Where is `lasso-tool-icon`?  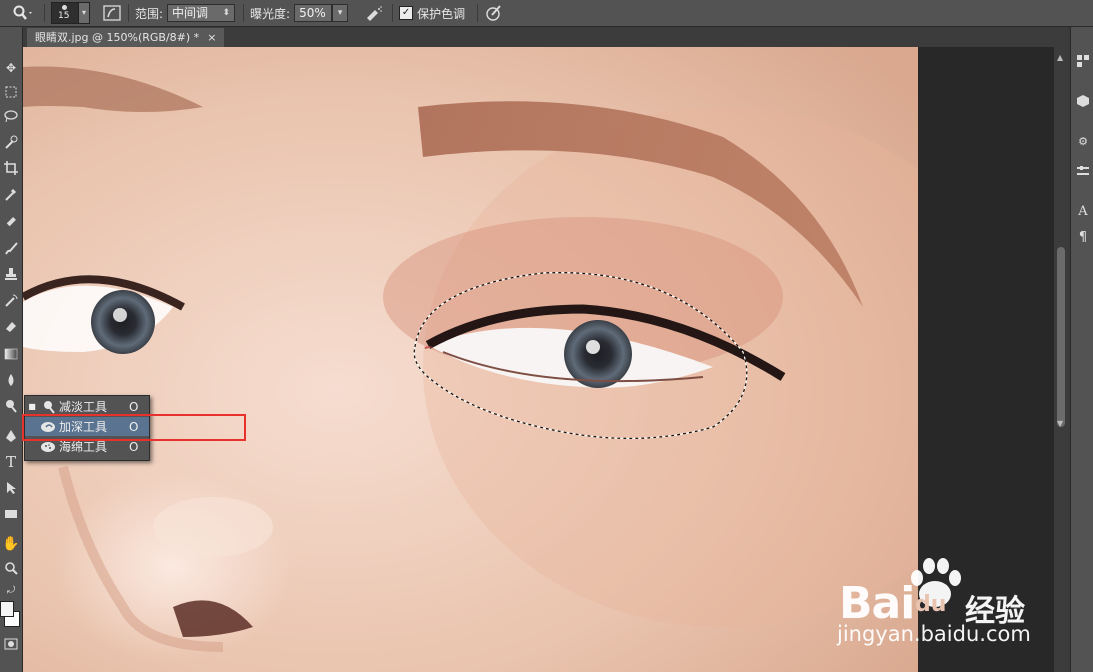 lasso-tool-icon is located at coordinates (11, 116).